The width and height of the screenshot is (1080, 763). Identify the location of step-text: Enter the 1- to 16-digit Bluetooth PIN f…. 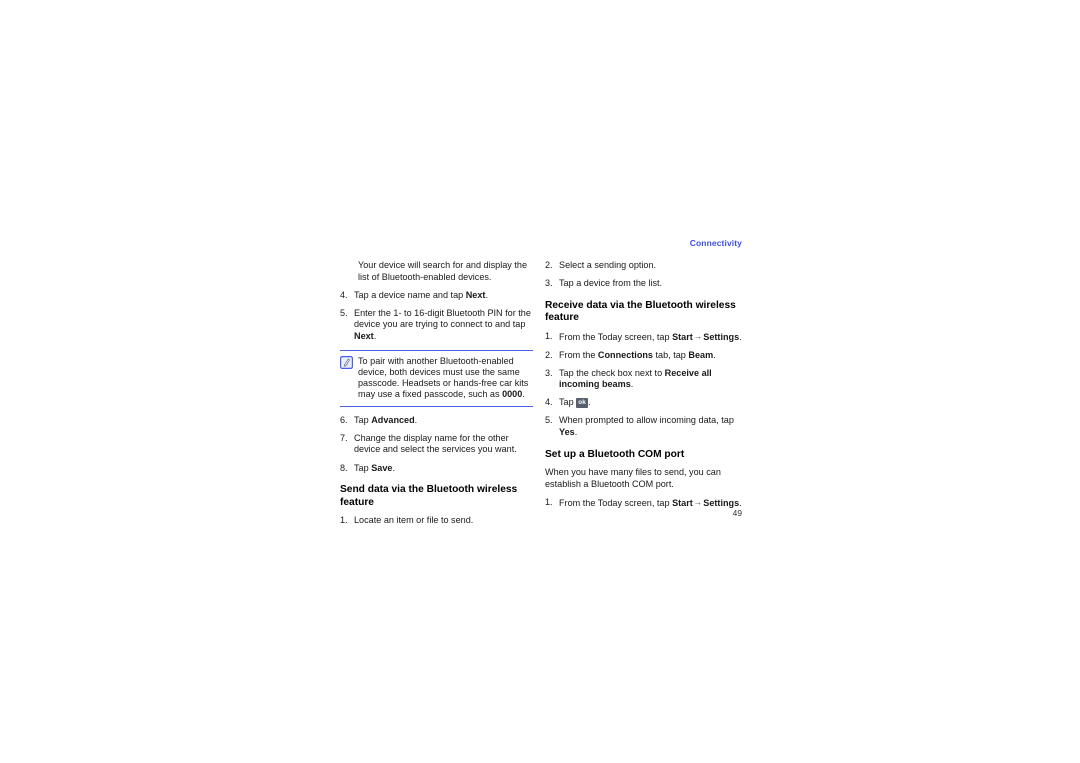
(442, 324).